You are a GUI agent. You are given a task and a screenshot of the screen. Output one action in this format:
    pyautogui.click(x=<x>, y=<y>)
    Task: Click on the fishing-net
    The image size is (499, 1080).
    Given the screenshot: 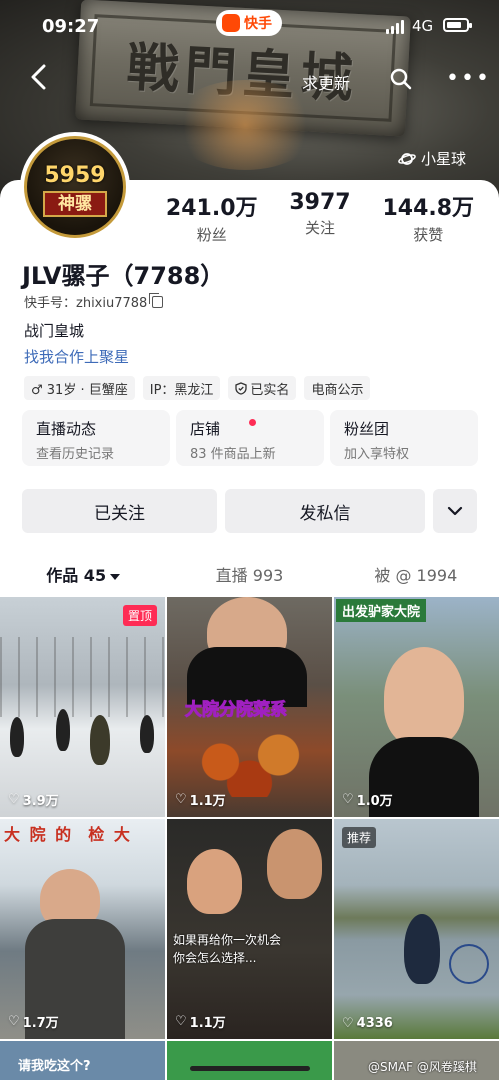 What is the action you would take?
    pyautogui.click(x=469, y=964)
    